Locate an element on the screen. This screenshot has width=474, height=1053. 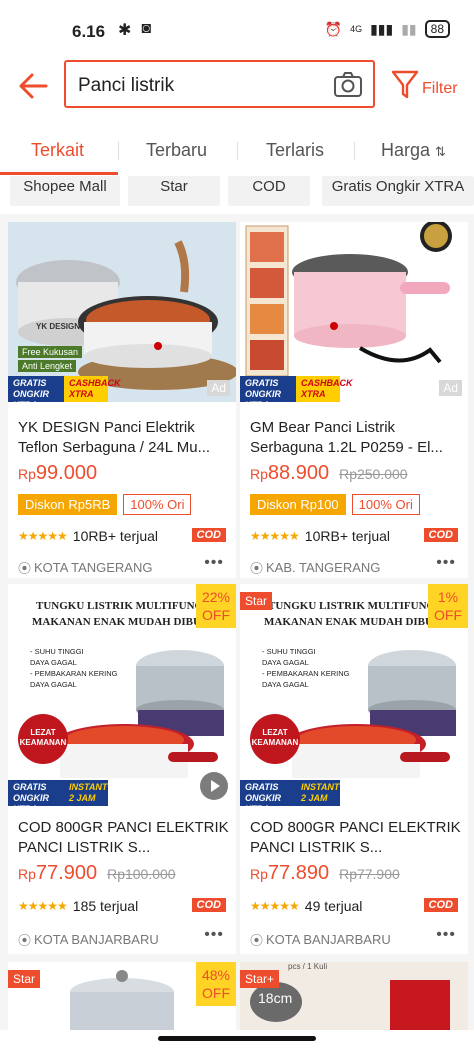
status-time: 6.16 is located at coordinates (89, 31).